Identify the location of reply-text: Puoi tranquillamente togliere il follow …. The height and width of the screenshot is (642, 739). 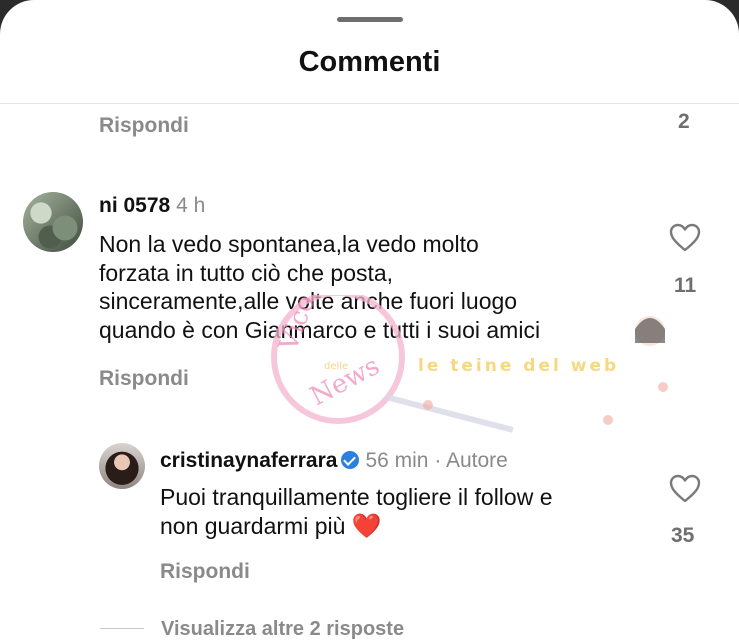
(356, 512).